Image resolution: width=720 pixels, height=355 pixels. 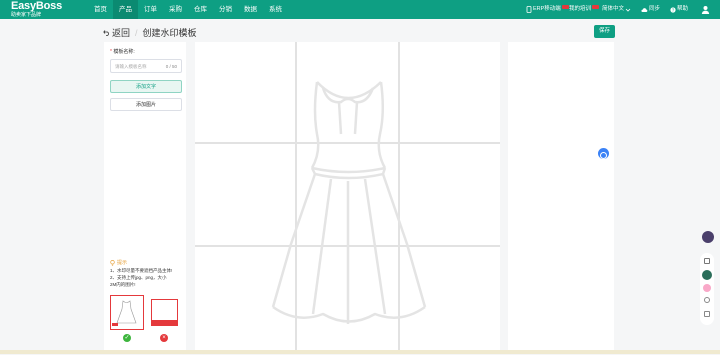 What do you see at coordinates (125, 9) in the screenshot?
I see `nav-products: 产品` at bounding box center [125, 9].